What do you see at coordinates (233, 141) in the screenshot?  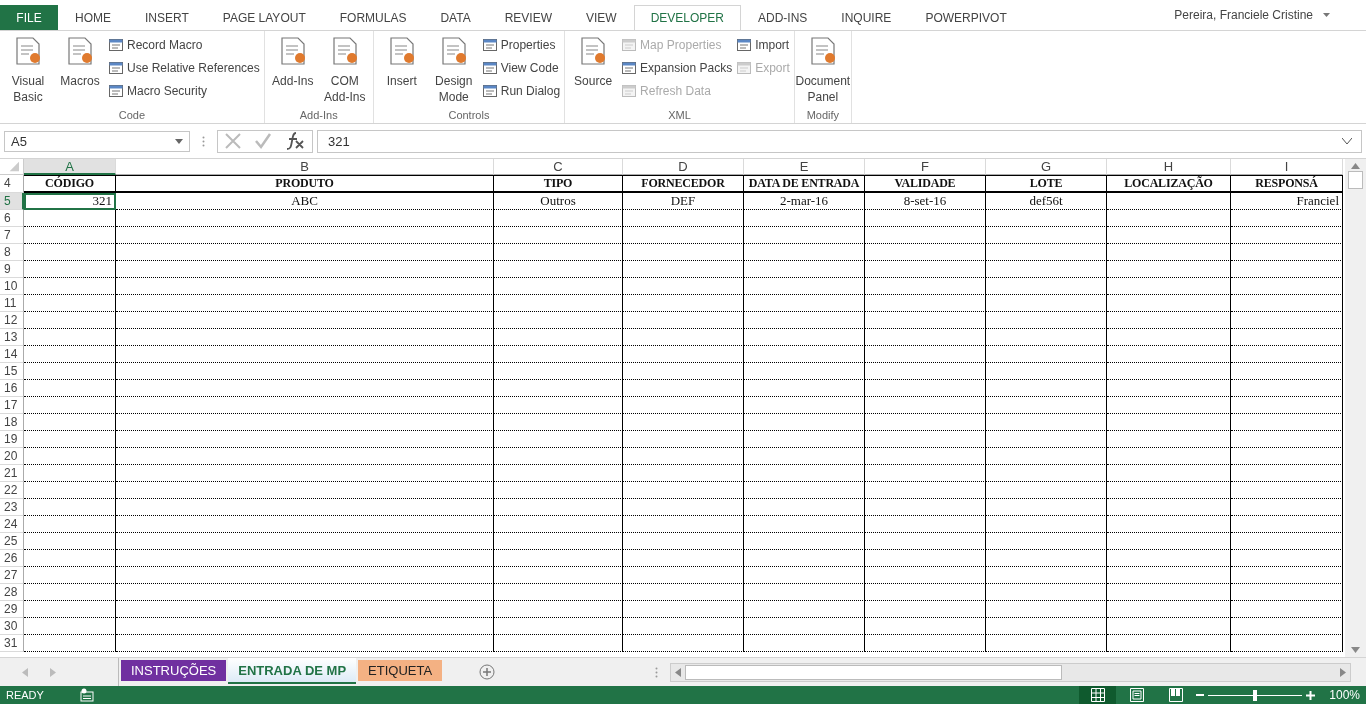 I see `cancel-icon` at bounding box center [233, 141].